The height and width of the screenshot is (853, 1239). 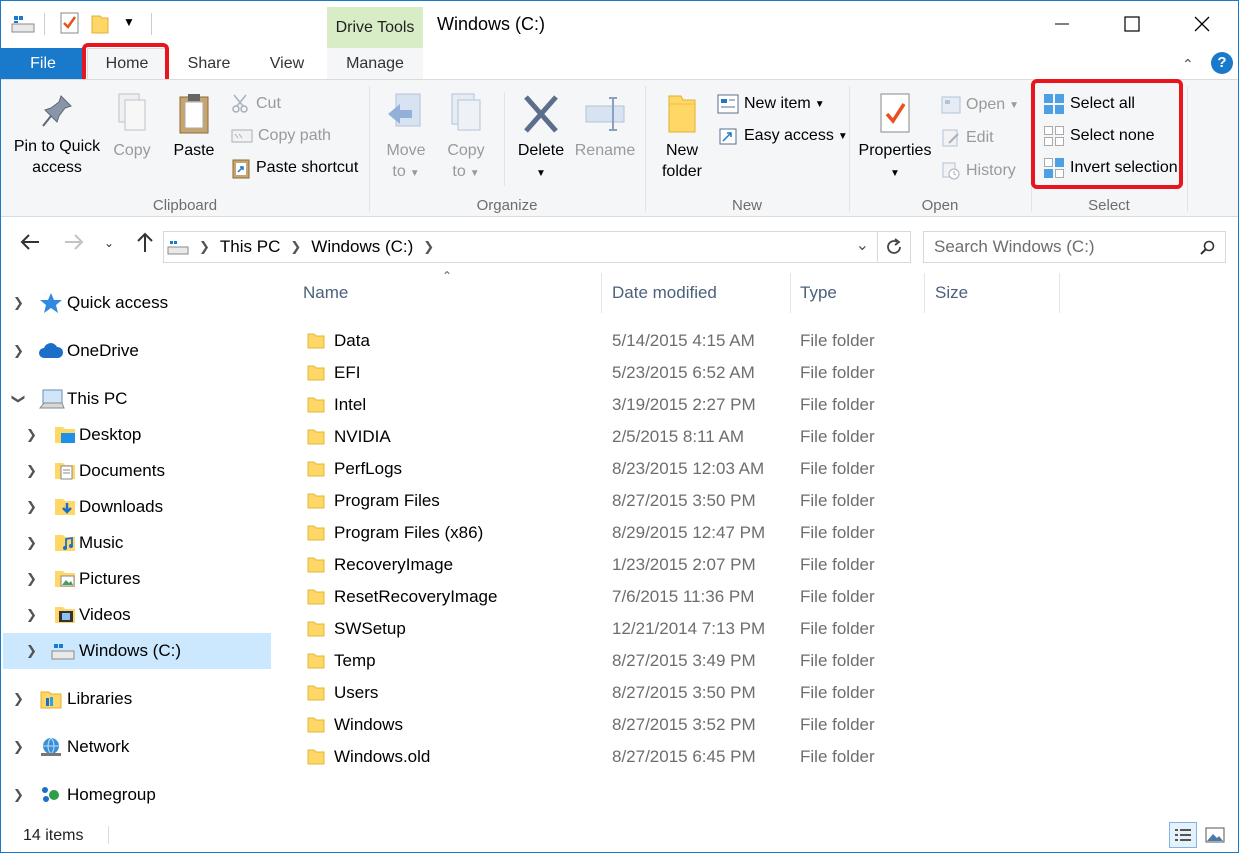 What do you see at coordinates (103, 350) in the screenshot?
I see `nav-label: OneDrive` at bounding box center [103, 350].